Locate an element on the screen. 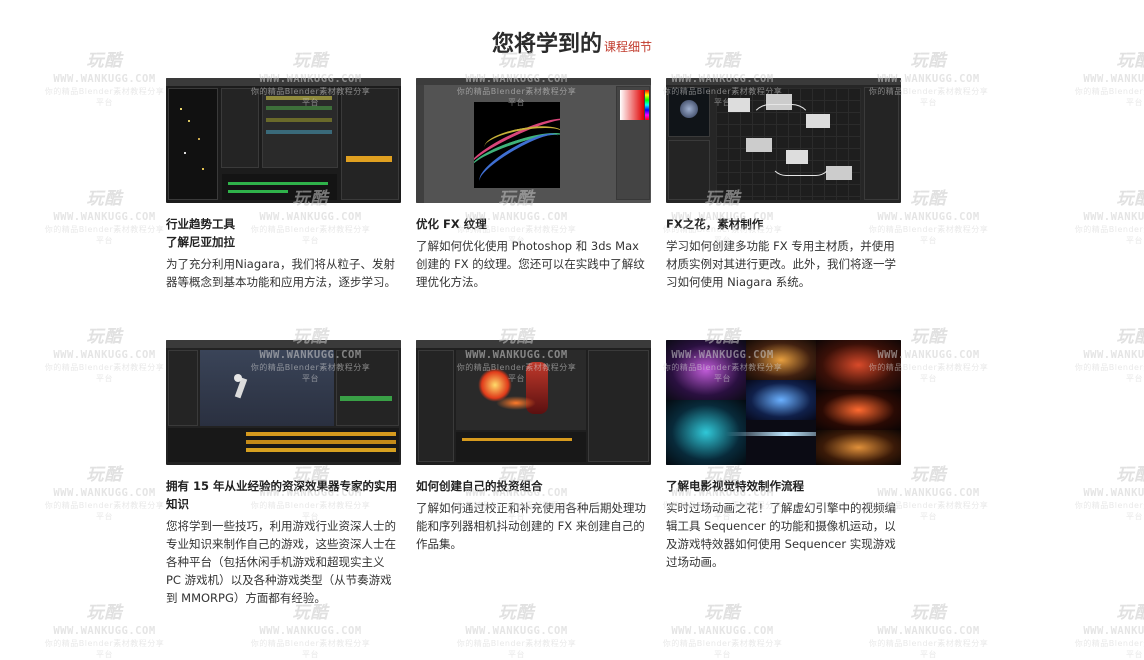 The width and height of the screenshot is (1144, 660). section-header: 您将学到的 课程细节 is located at coordinates (572, 42).